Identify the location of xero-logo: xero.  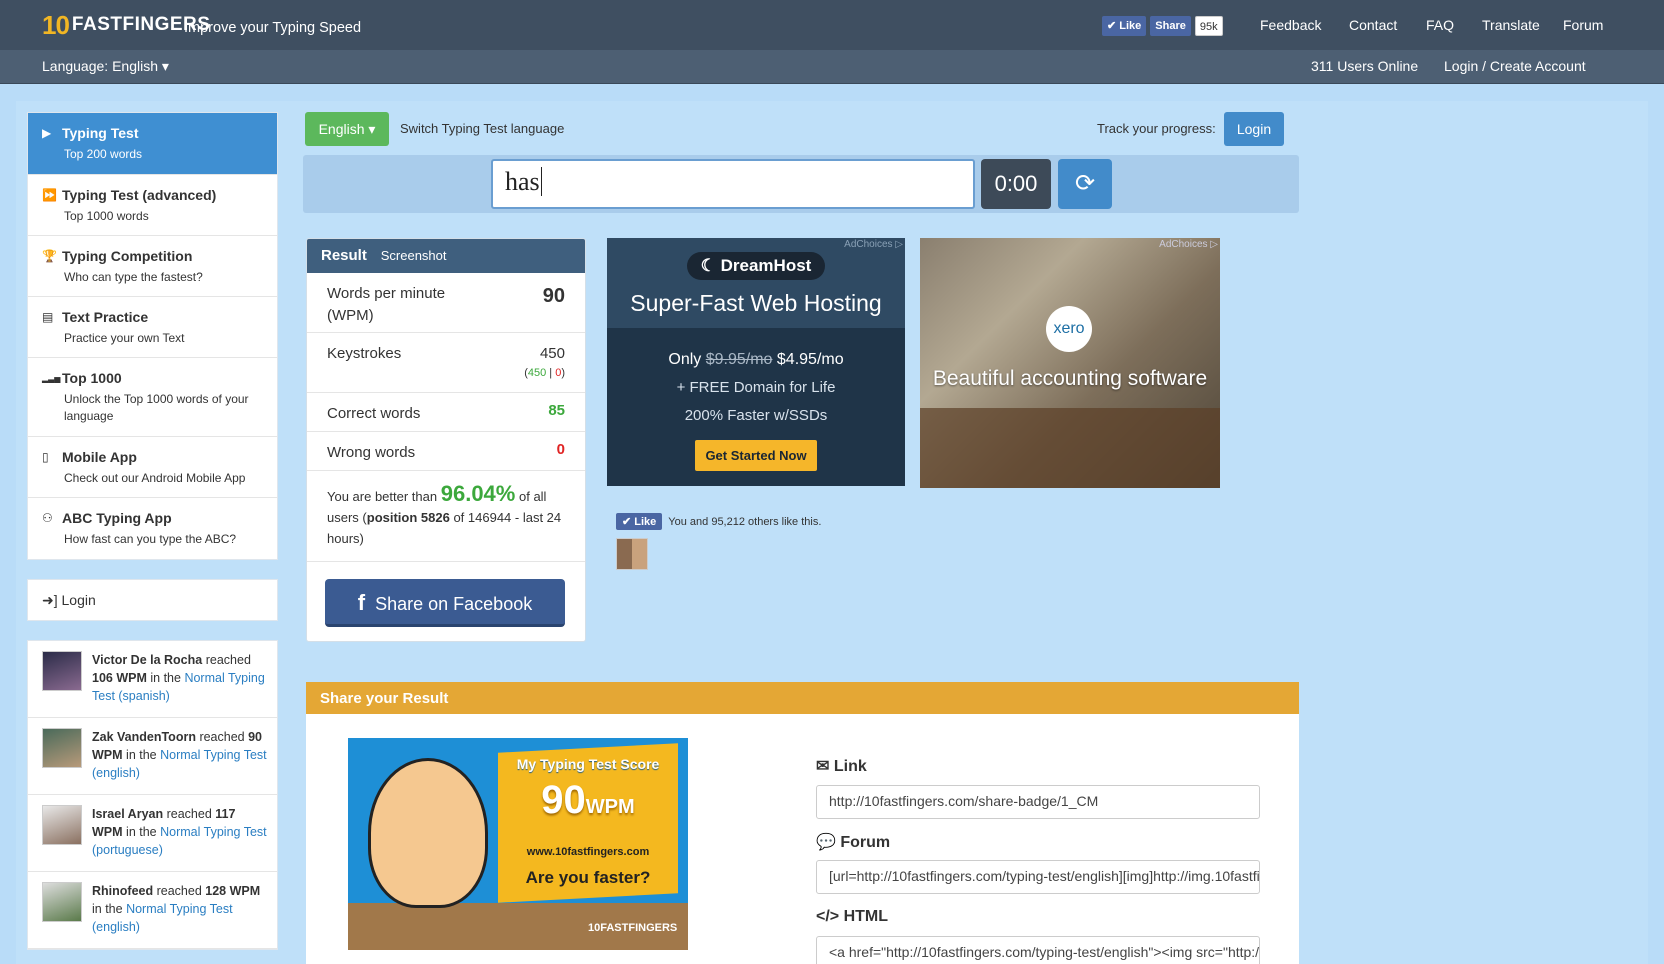
(1069, 329).